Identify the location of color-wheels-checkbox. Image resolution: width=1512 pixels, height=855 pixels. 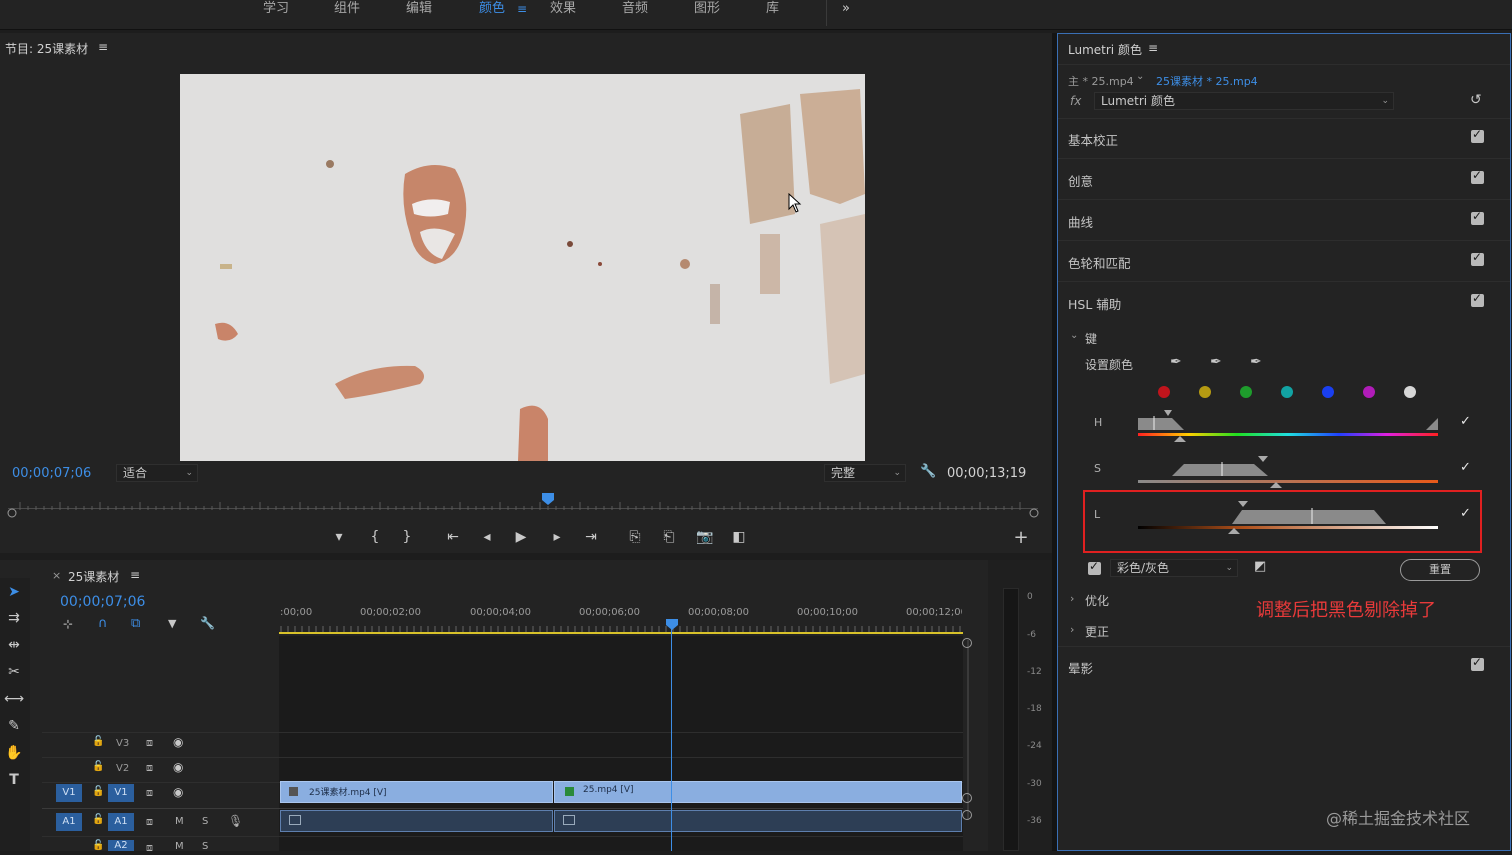
(1477, 258).